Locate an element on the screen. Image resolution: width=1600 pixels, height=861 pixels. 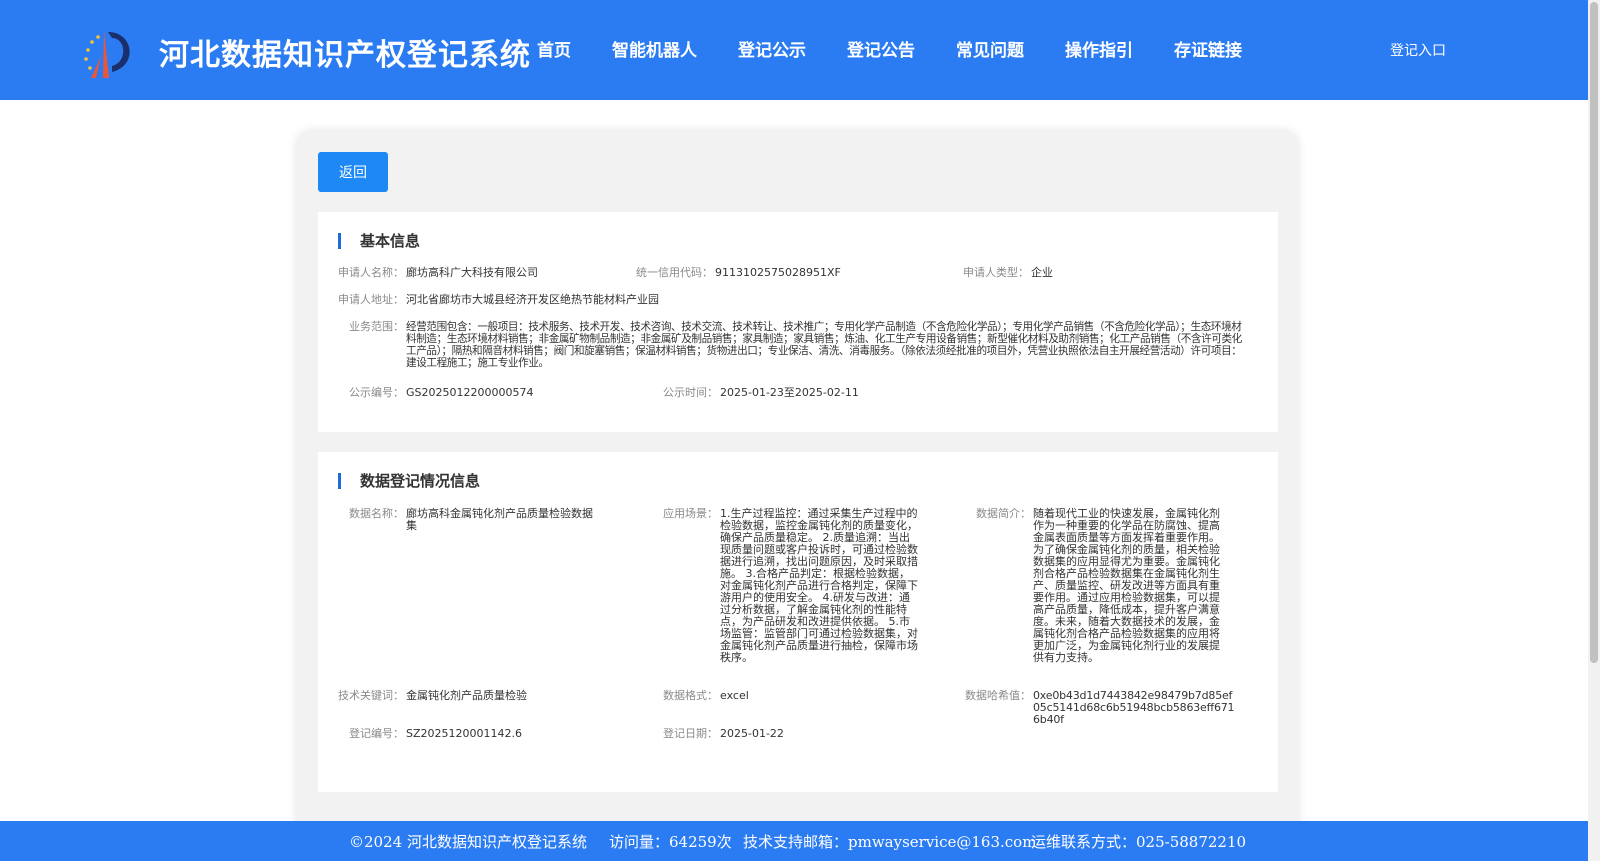
basic-info-heading: 基本信息 is located at coordinates (390, 241).